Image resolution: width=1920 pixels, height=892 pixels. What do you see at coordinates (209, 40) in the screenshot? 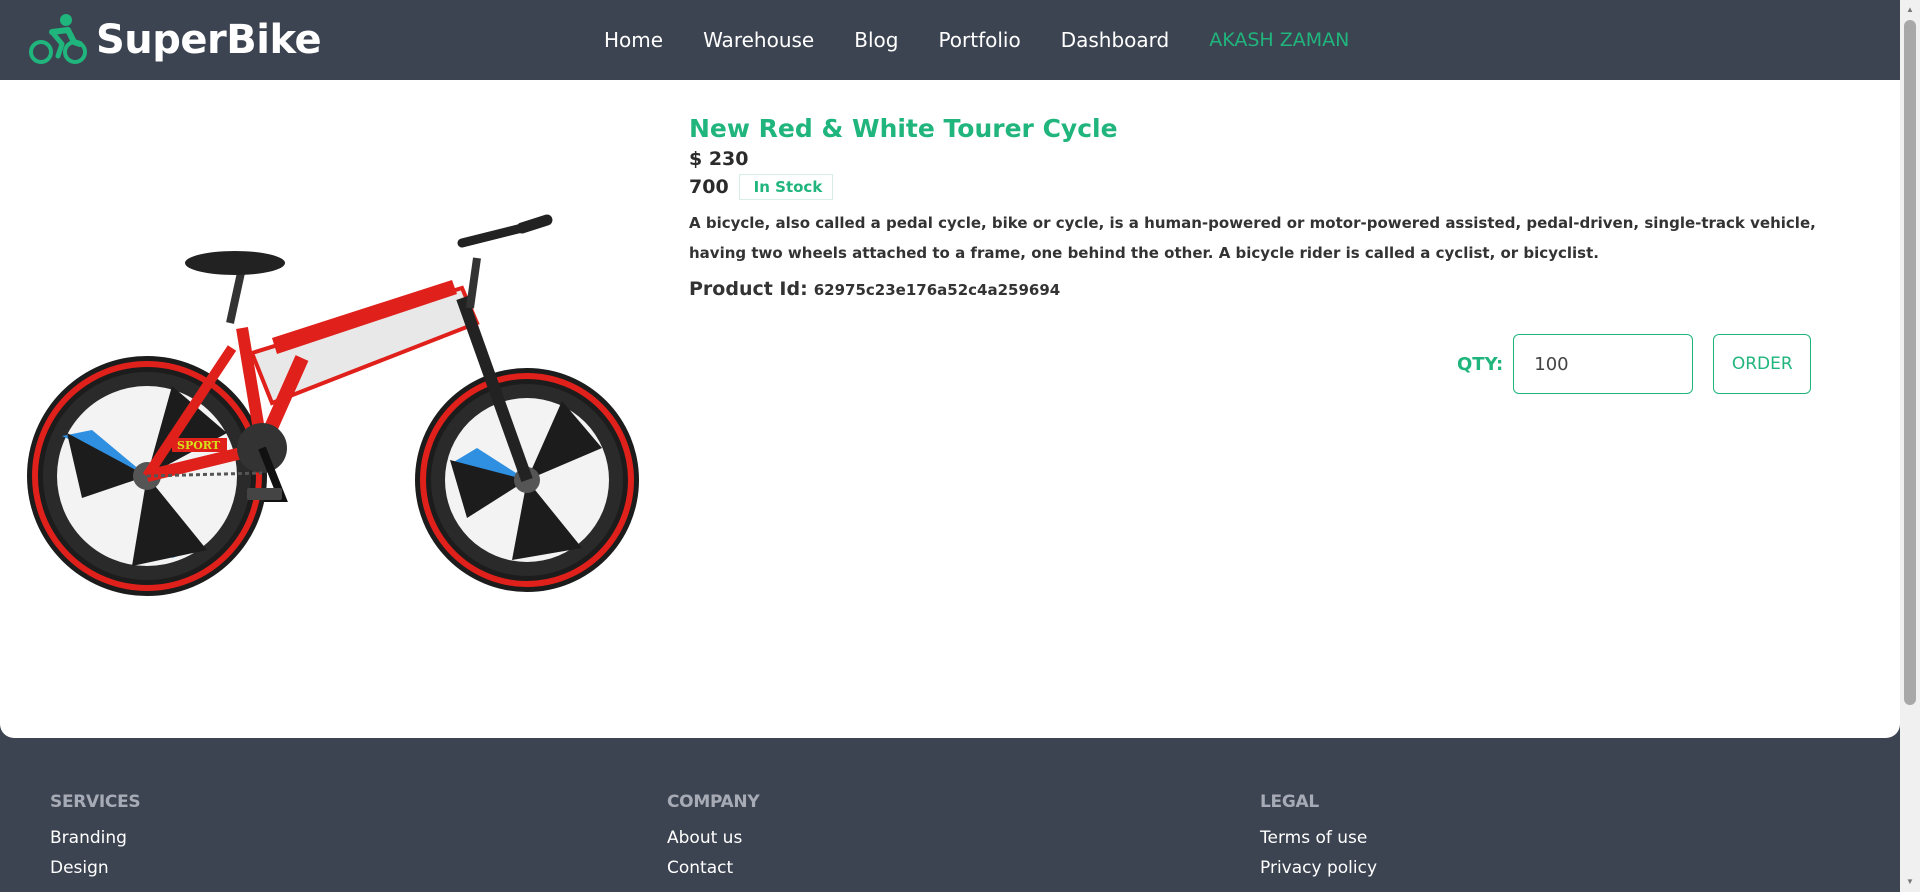
I see `brand-name: SuperBike` at bounding box center [209, 40].